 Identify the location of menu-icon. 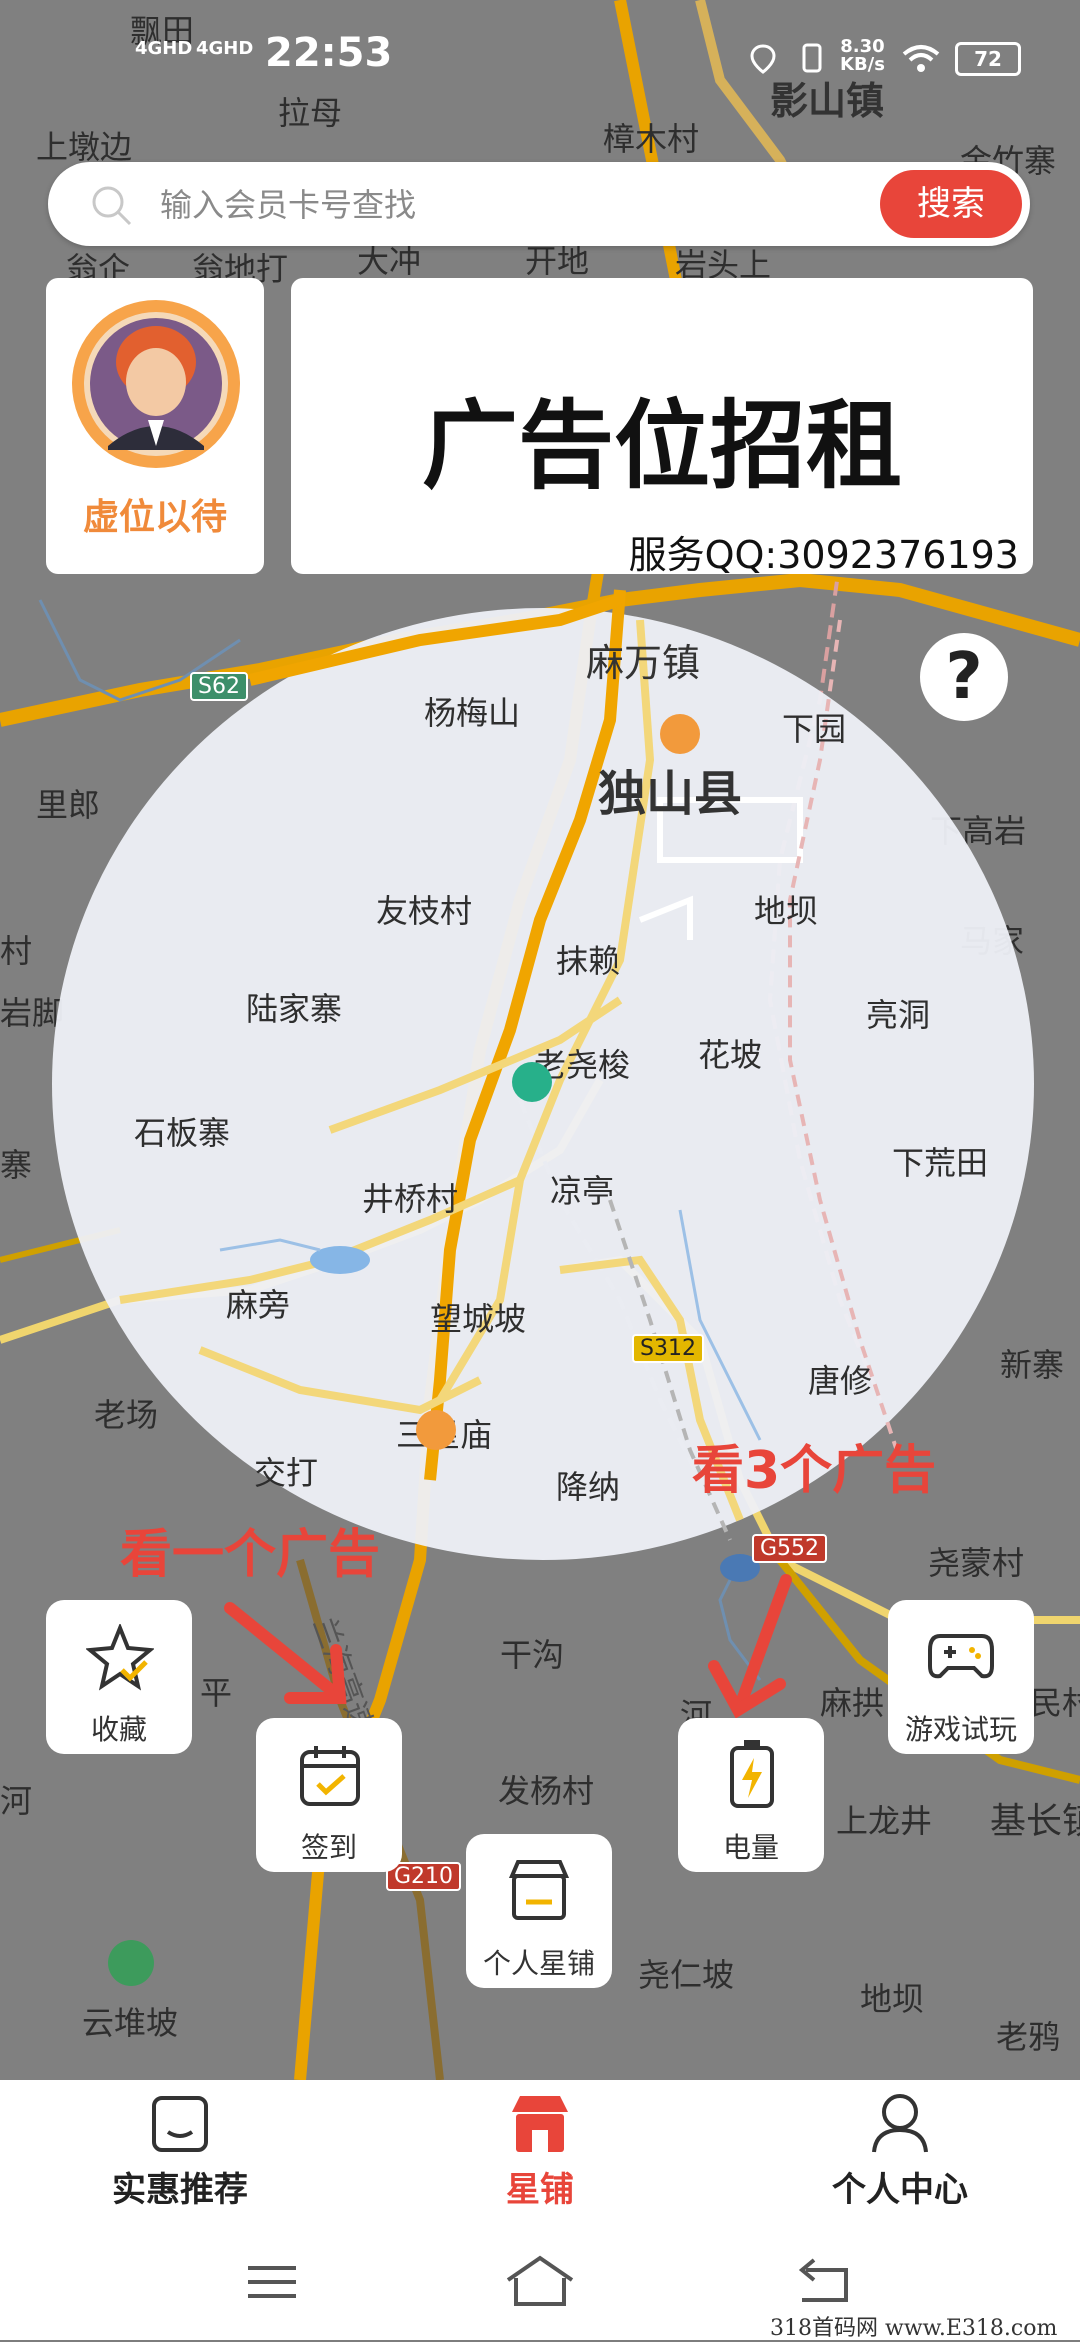
(272, 2282).